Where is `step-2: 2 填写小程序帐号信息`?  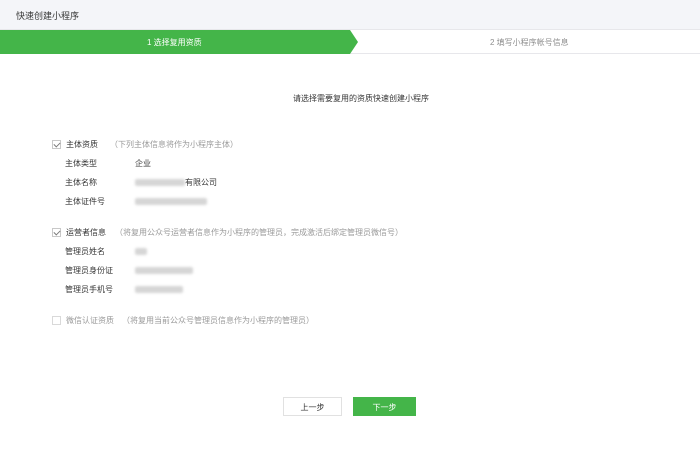
step-2: 2 填写小程序帐号信息 is located at coordinates (529, 42).